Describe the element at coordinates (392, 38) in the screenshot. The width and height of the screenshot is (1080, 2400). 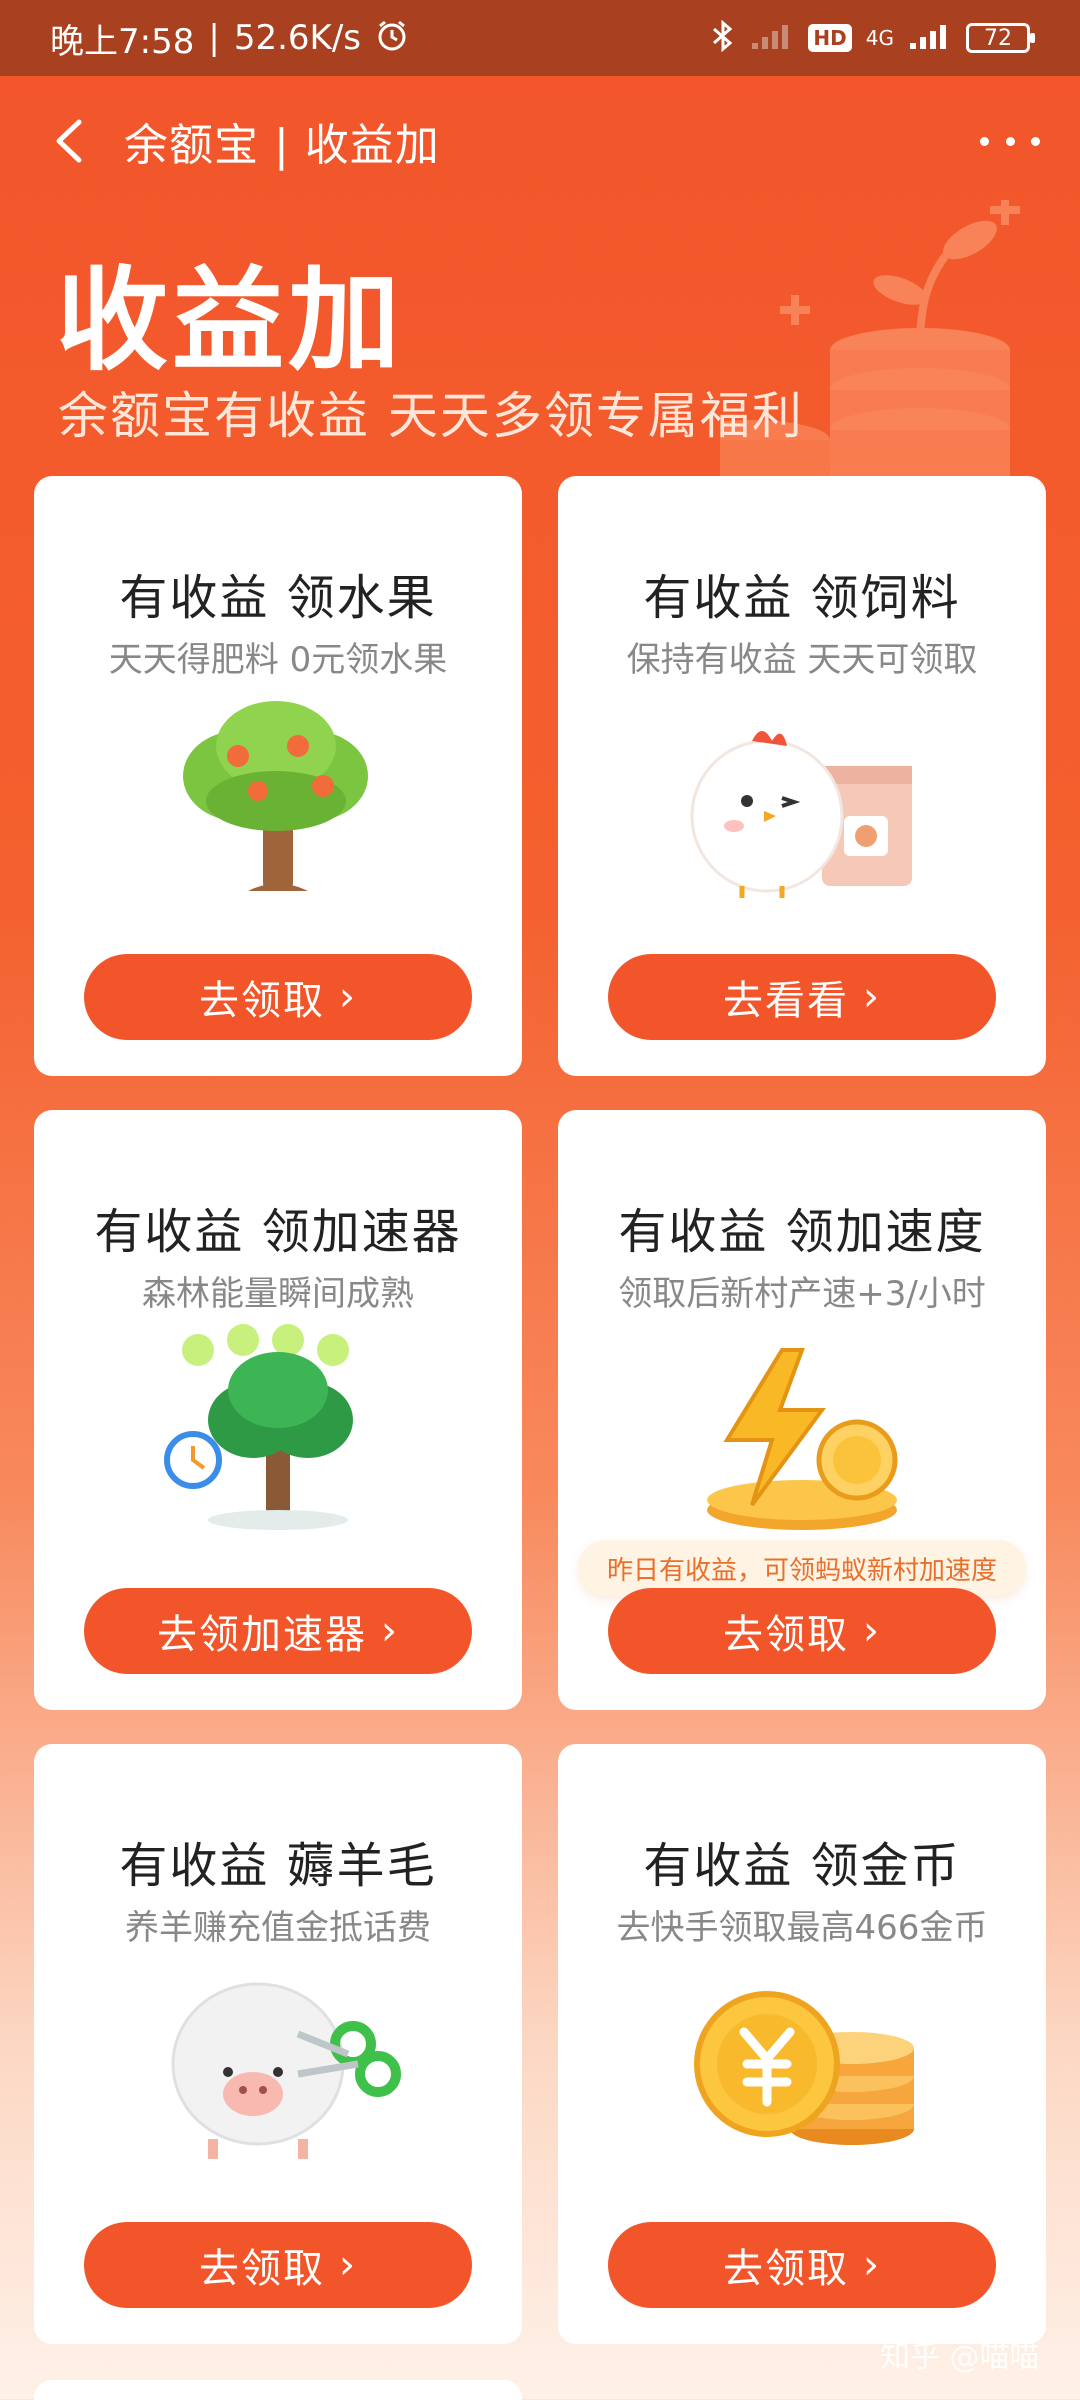
I see `alarm-icon` at that location.